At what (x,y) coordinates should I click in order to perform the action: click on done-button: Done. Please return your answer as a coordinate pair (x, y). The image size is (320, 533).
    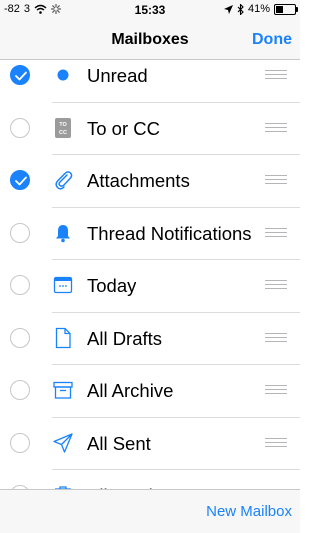
    Looking at the image, I should click on (272, 40).